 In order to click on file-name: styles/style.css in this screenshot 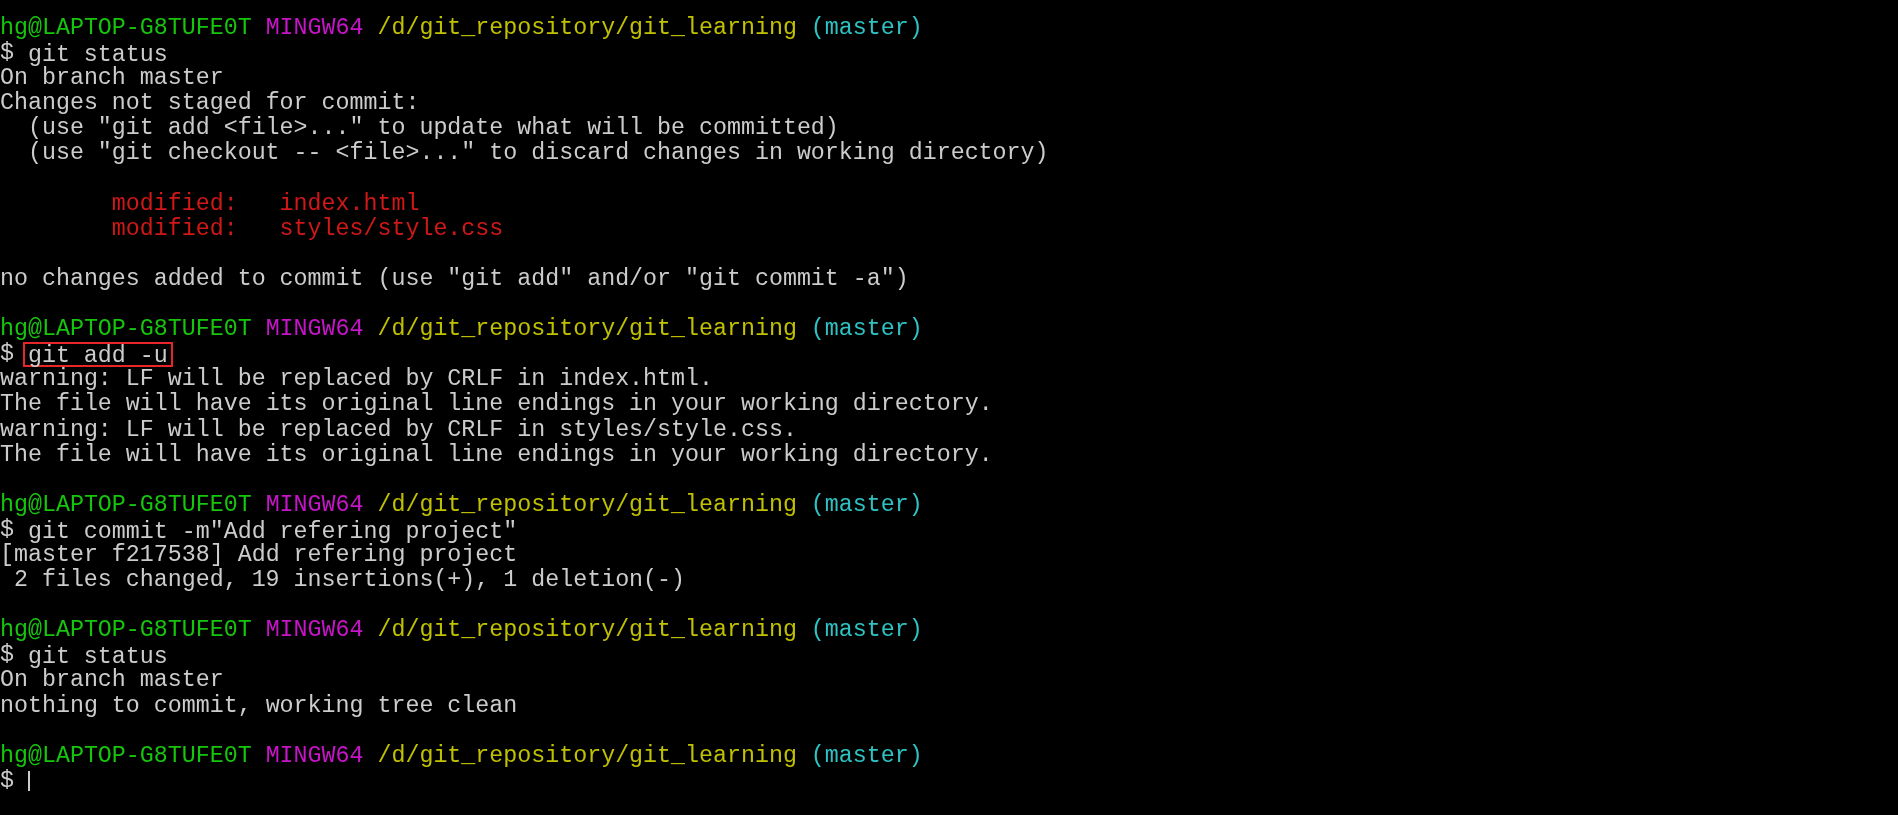, I will do `click(391, 229)`.